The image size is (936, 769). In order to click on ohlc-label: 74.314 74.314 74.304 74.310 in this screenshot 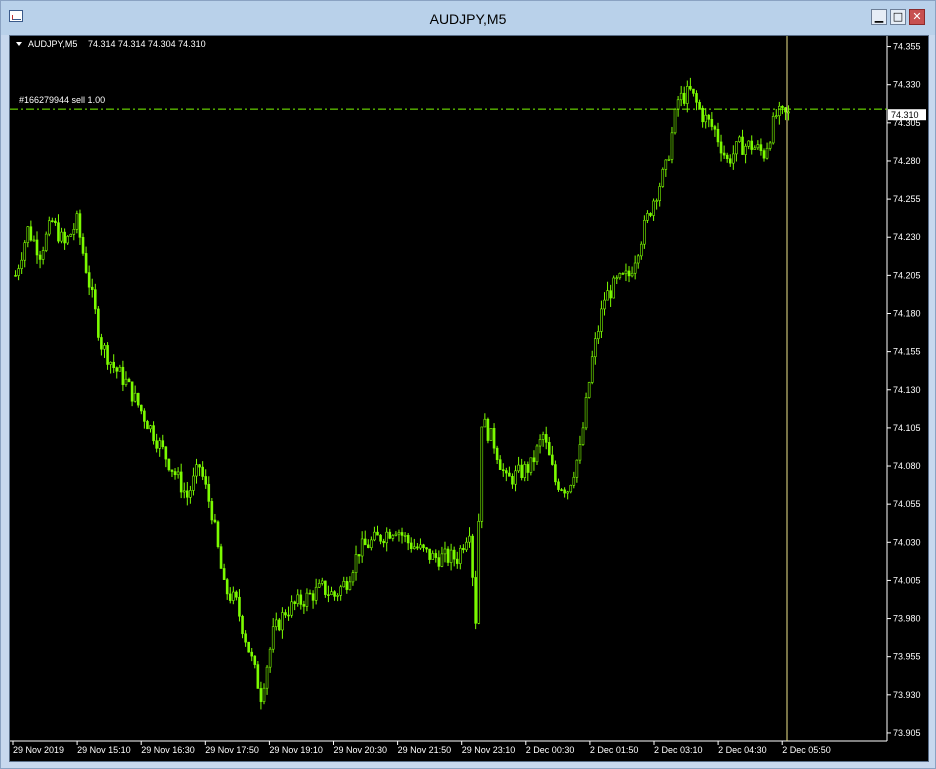, I will do `click(147, 44)`.